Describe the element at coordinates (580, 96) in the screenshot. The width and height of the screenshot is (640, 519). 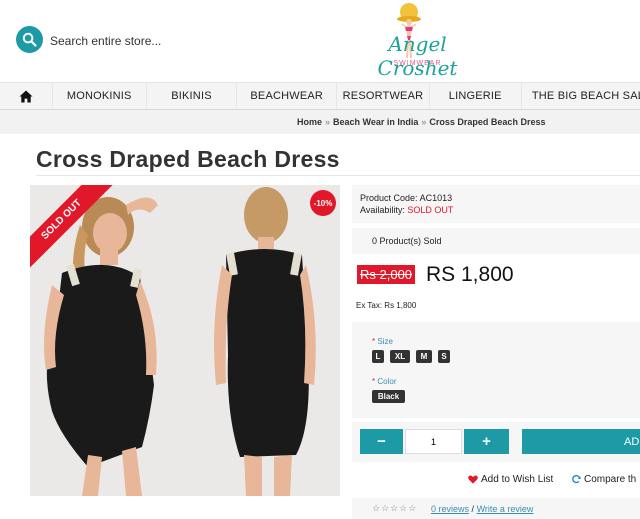
I see `nav-item-big-beach-sale: THE BIG BEACH SAL` at that location.